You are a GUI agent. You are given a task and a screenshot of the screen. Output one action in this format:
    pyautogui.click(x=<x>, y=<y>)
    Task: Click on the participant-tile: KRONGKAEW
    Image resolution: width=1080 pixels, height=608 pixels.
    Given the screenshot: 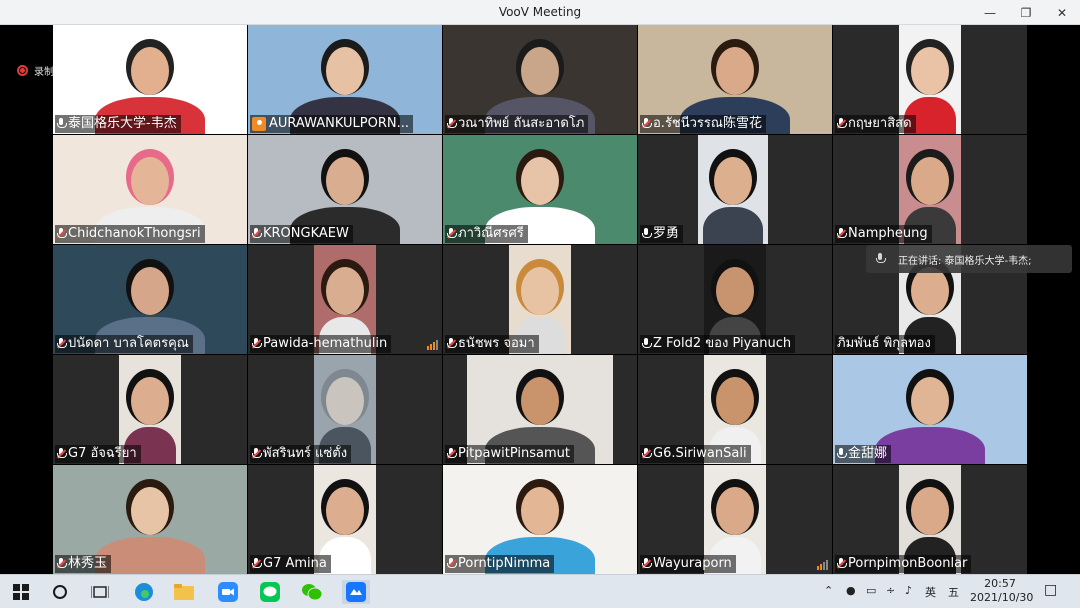 What is the action you would take?
    pyautogui.click(x=345, y=189)
    